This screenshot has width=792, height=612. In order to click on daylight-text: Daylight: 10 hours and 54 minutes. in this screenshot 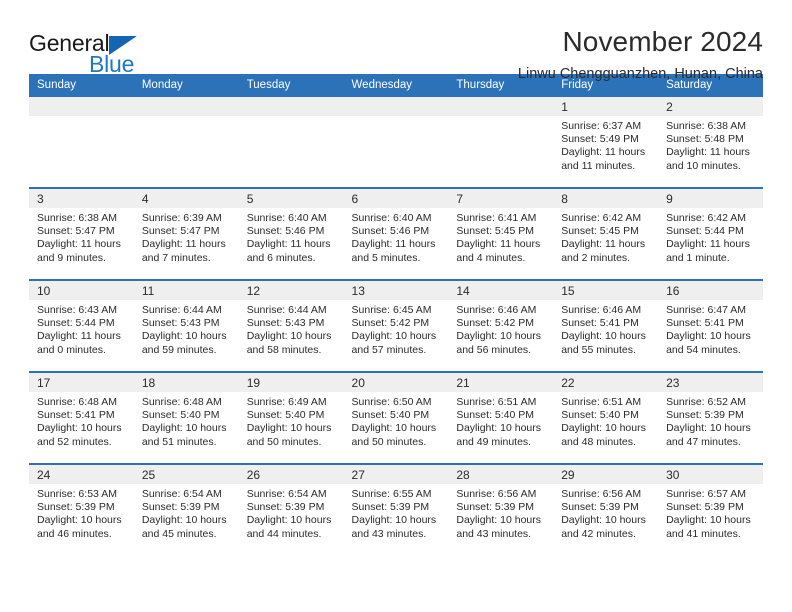, I will do `click(708, 343)`.